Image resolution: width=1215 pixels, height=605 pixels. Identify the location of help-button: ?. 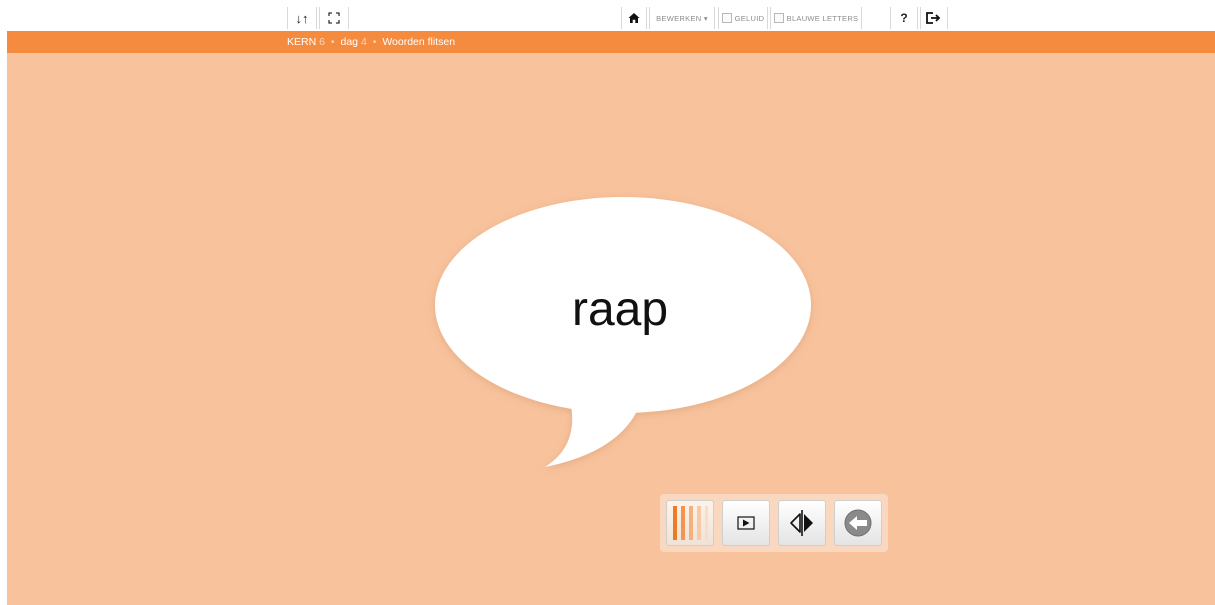
(904, 18).